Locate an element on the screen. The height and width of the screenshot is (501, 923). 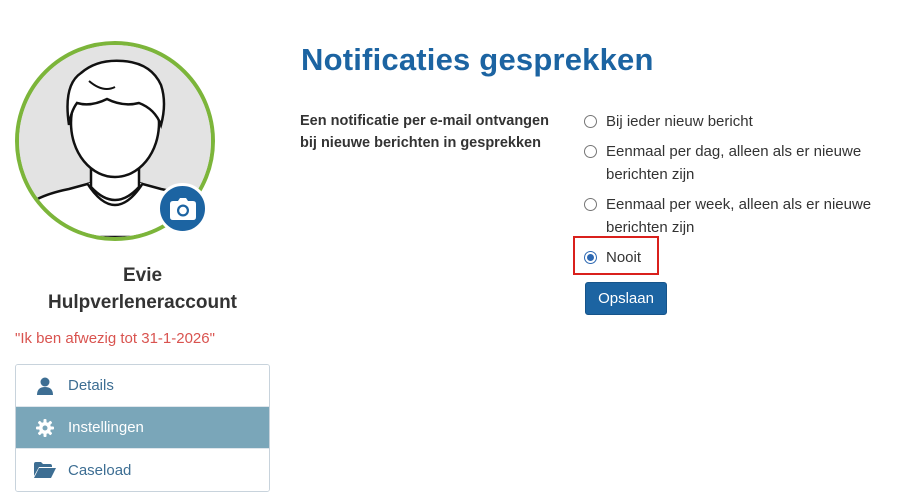
change-photo-button is located at coordinates (182, 208).